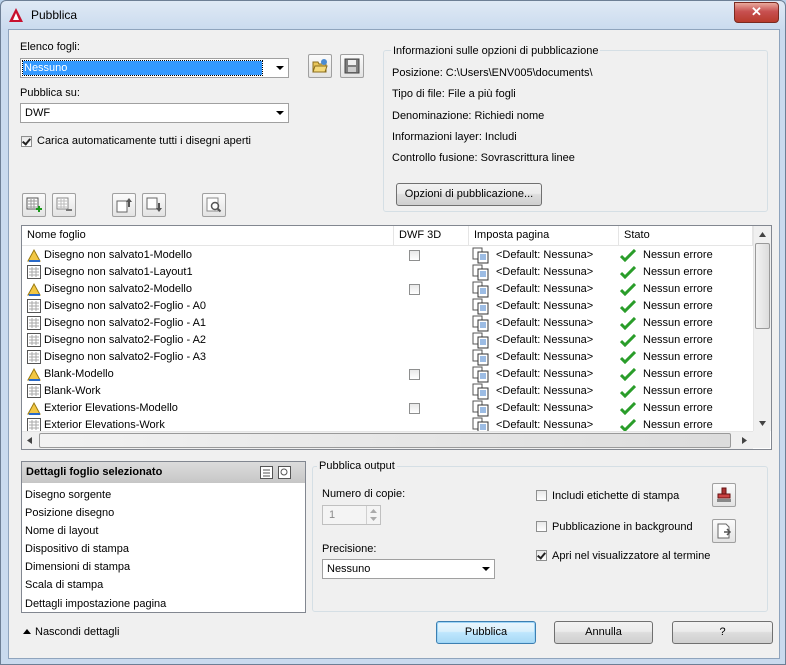 The image size is (786, 665). I want to click on help-button: ?, so click(722, 632).